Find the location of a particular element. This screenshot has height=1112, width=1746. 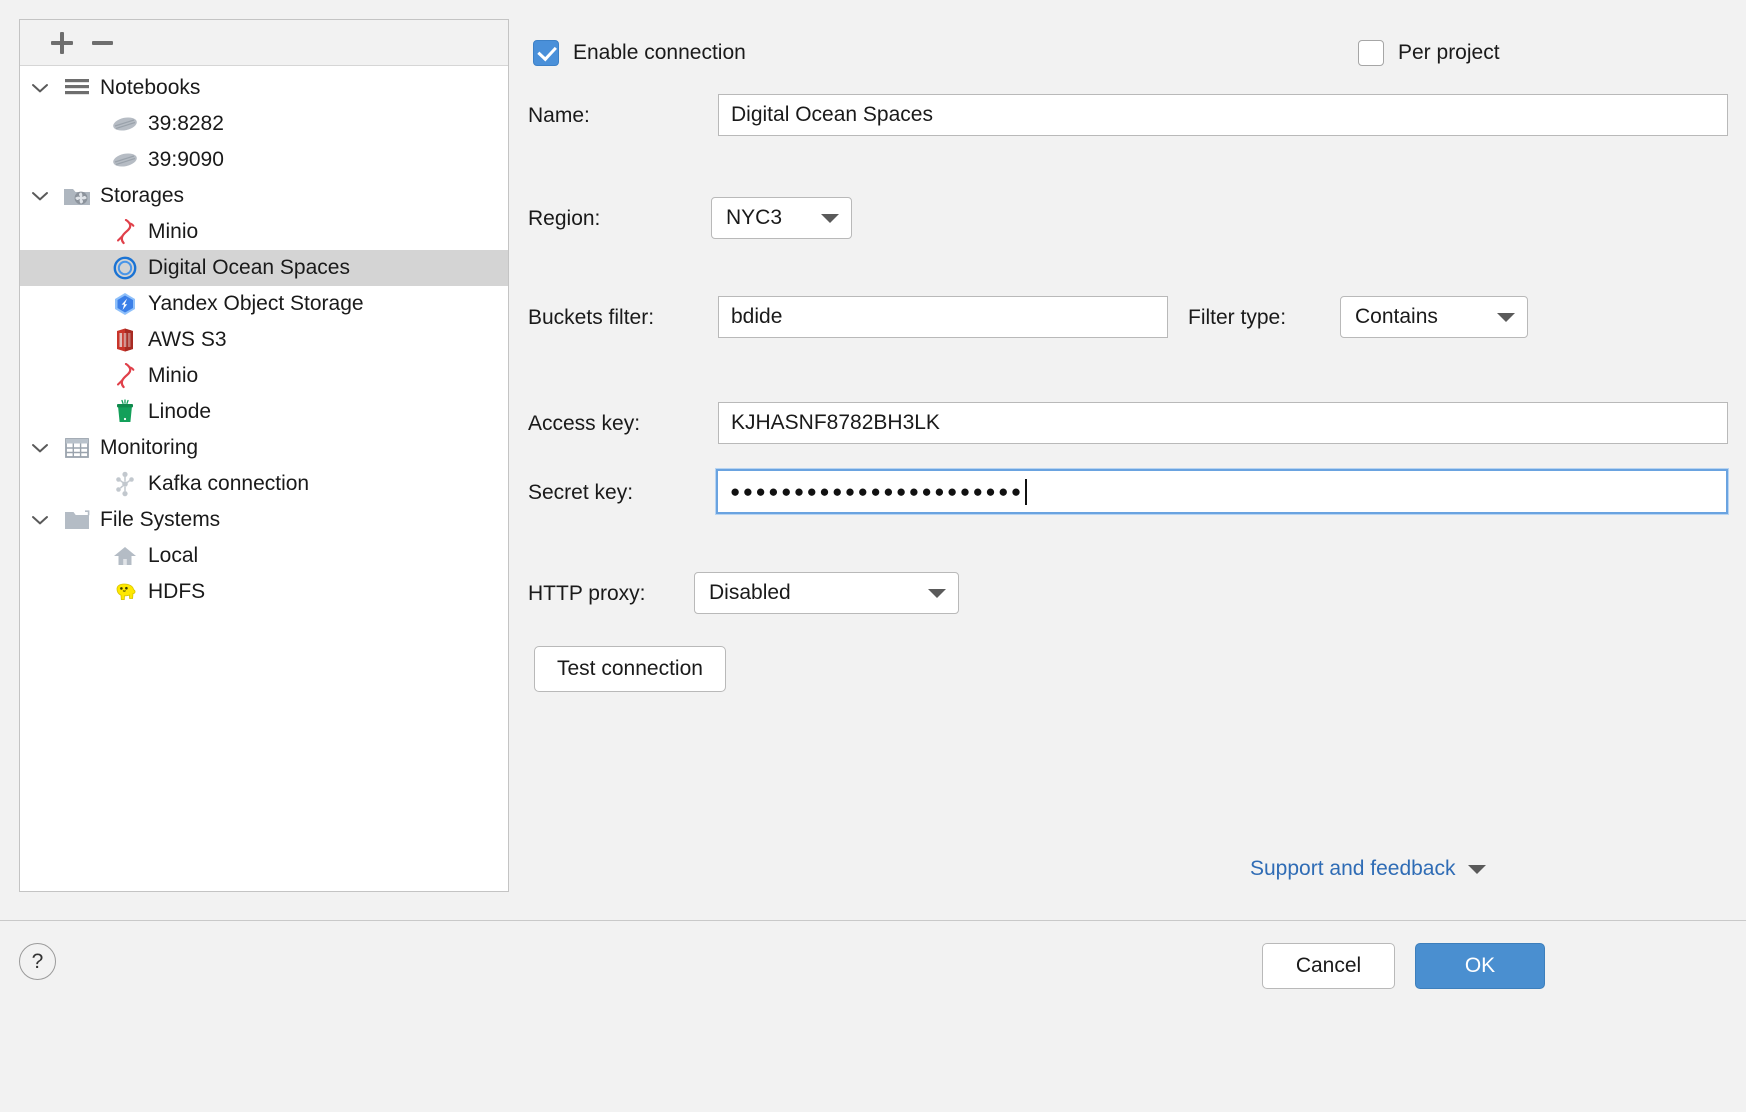

help-label: ? is located at coordinates (37, 961).